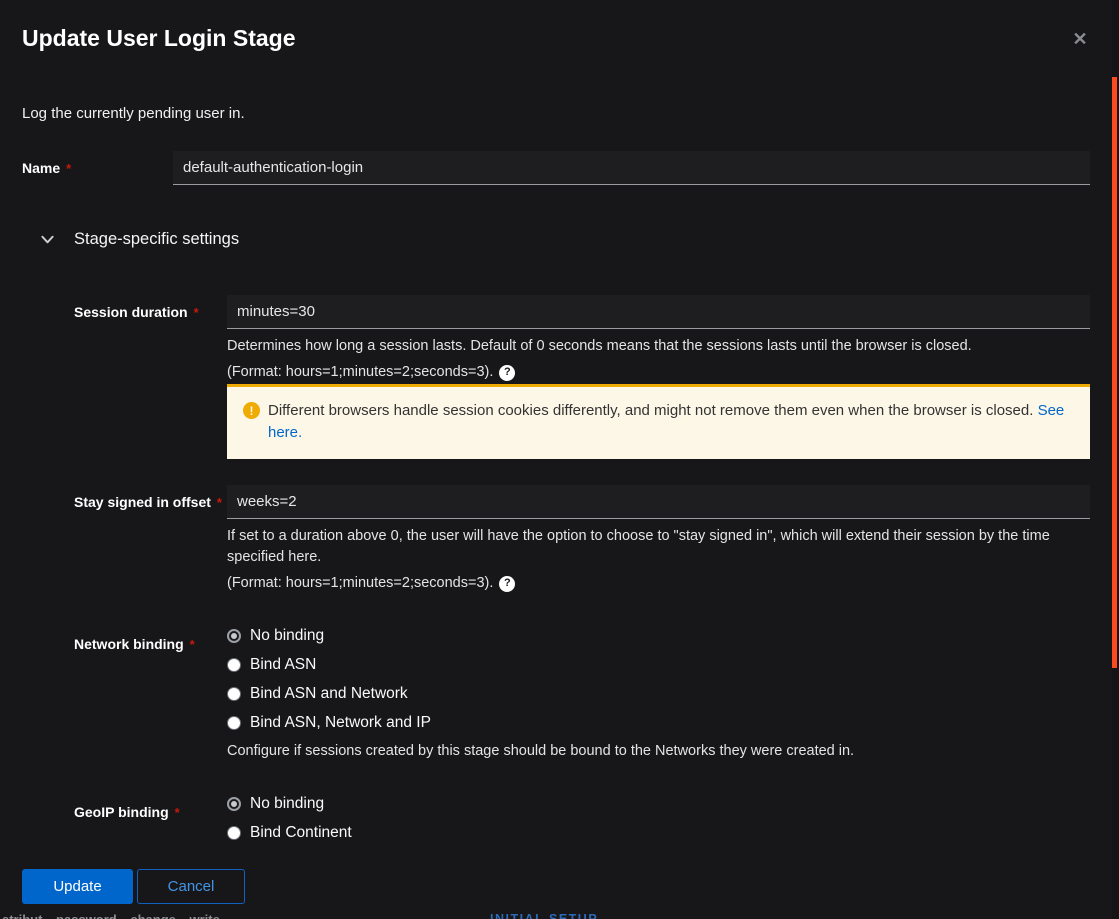  What do you see at coordinates (658, 804) in the screenshot?
I see `radio-option-geoip-no-binding: No binding` at bounding box center [658, 804].